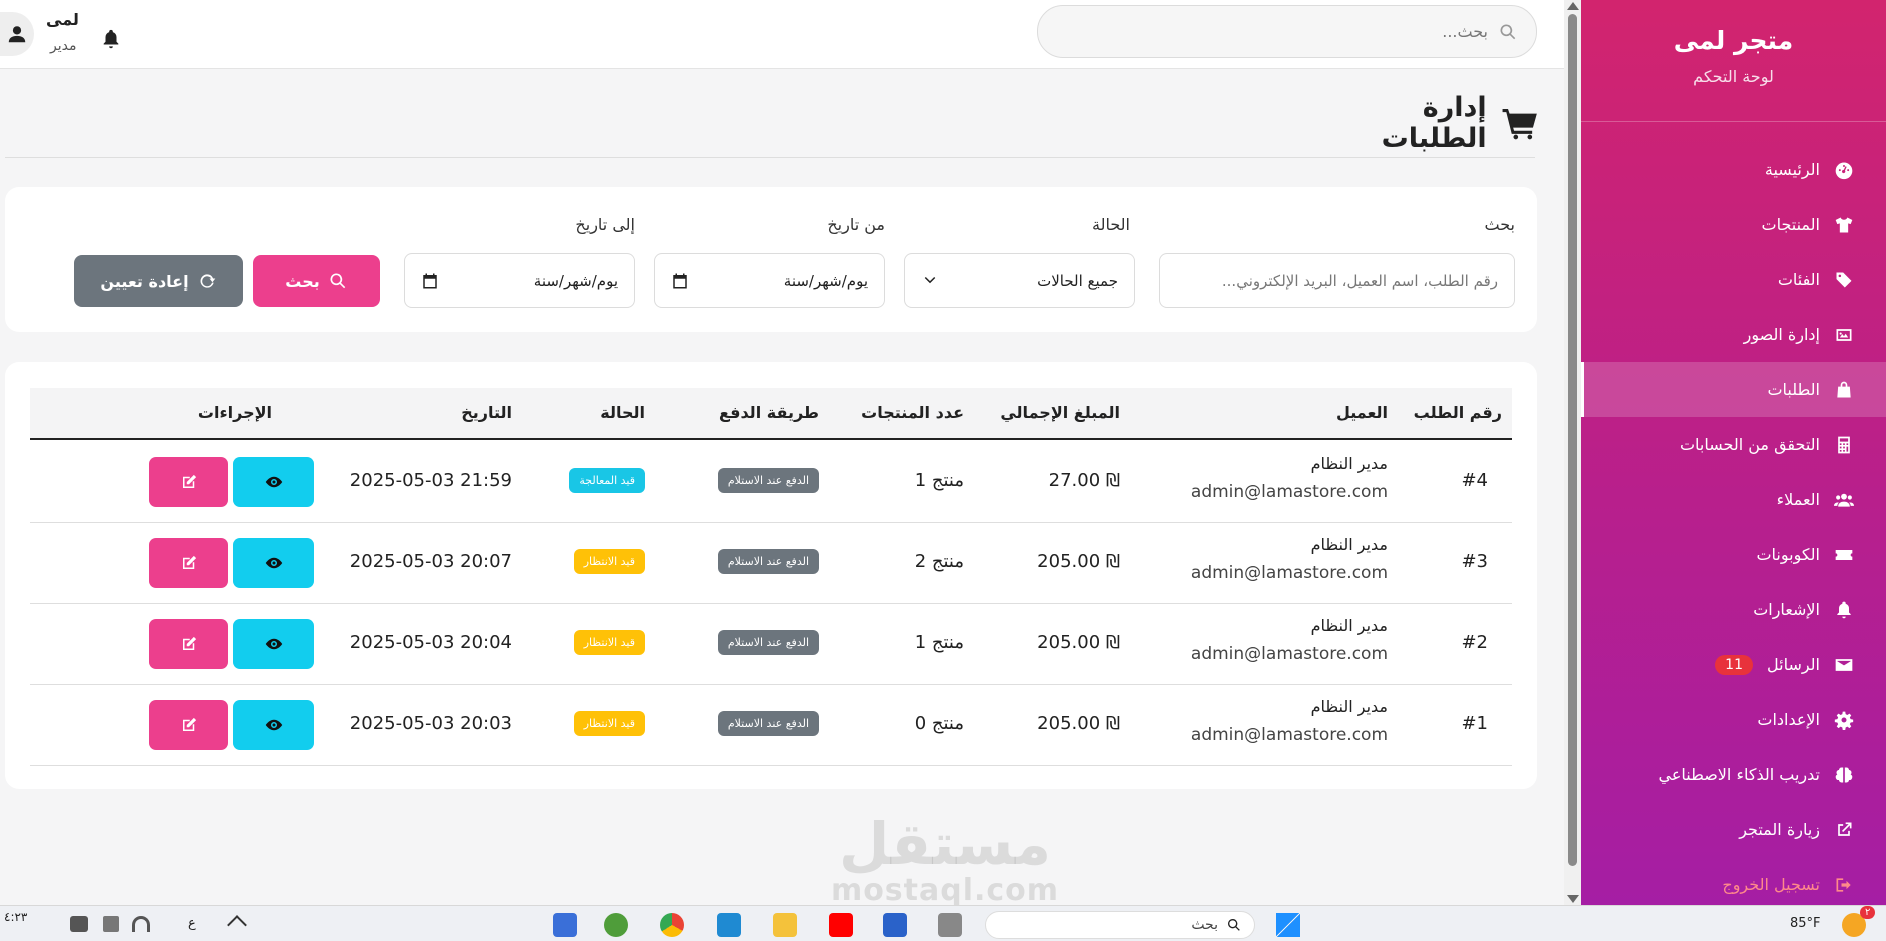 The height and width of the screenshot is (941, 1886). What do you see at coordinates (1733, 884) in the screenshot?
I see `sidebar-item-logout: تسجيل الخروج` at bounding box center [1733, 884].